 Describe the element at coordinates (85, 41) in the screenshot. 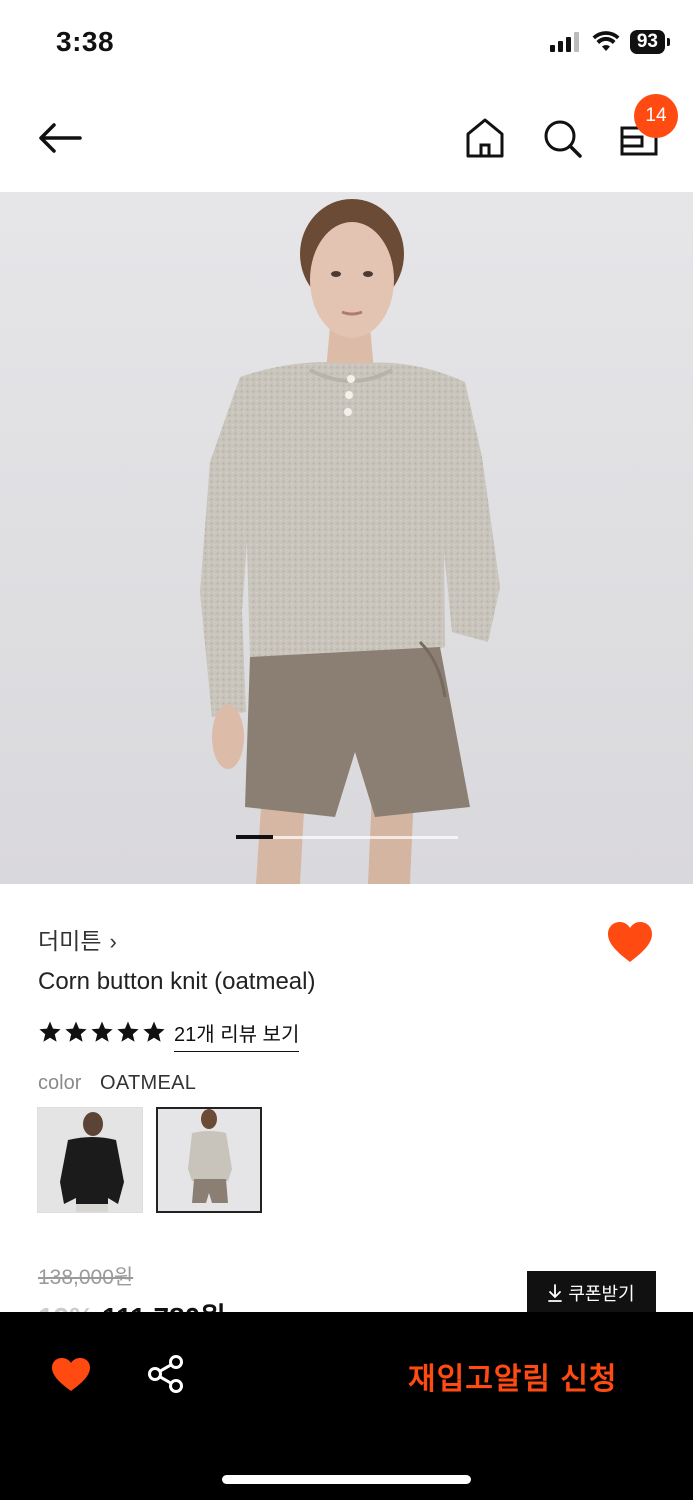

I see `status-time: 3:38` at that location.